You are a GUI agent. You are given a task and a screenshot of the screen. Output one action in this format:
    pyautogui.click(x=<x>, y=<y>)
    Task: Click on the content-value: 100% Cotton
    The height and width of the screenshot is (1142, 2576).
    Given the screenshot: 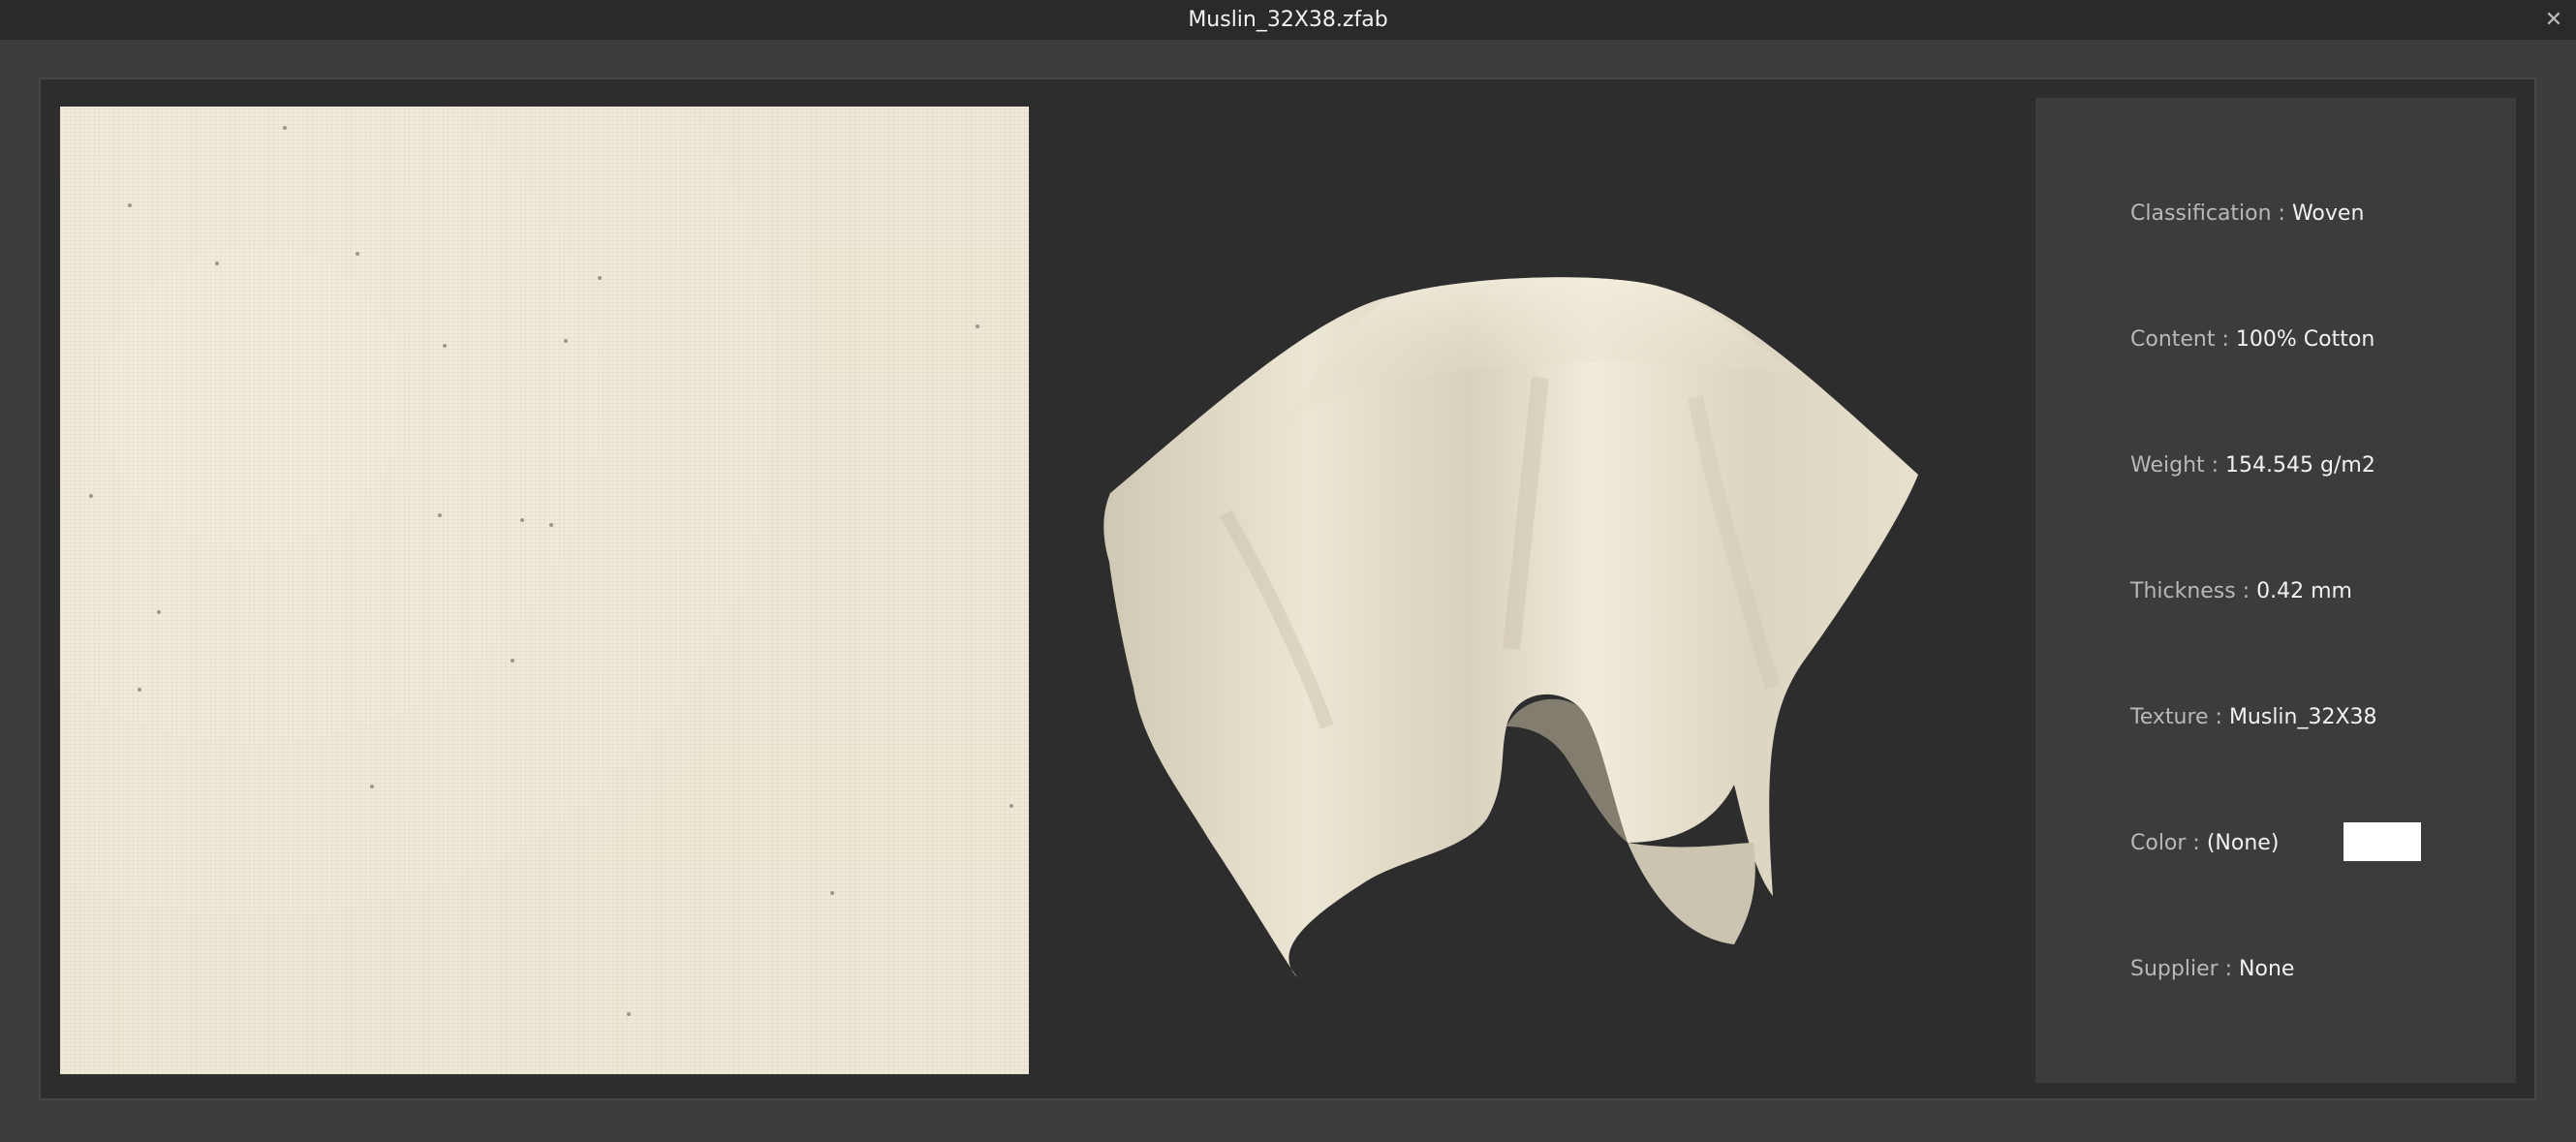 What is the action you would take?
    pyautogui.click(x=2305, y=339)
    